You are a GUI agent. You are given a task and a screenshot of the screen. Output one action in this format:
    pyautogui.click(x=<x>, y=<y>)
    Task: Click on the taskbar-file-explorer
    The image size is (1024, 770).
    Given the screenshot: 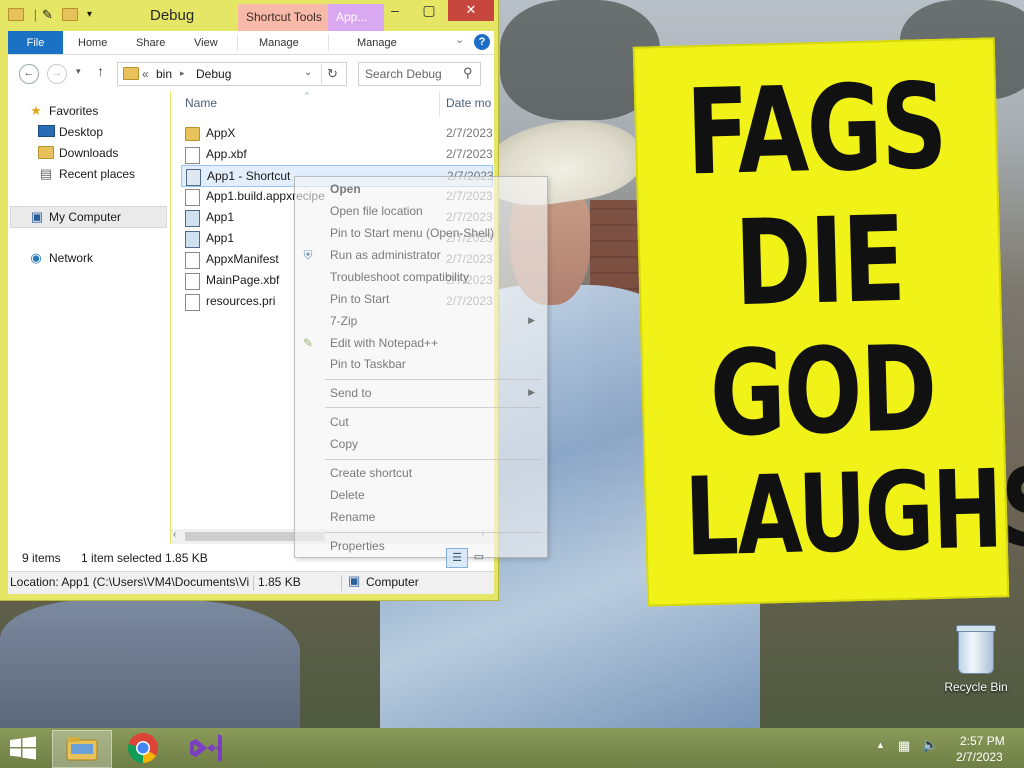 What is the action you would take?
    pyautogui.click(x=82, y=749)
    